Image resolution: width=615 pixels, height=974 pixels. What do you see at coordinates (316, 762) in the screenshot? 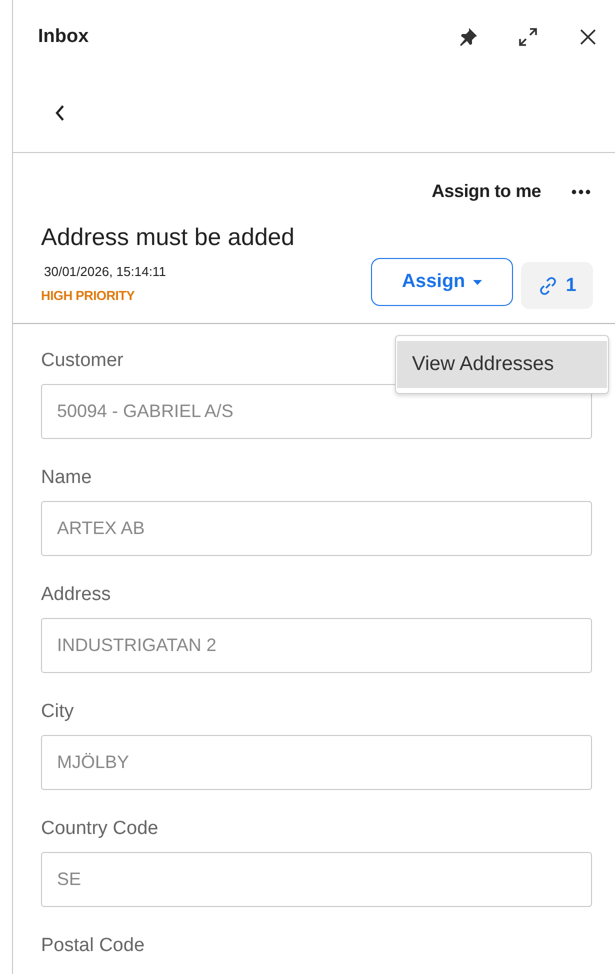
I see `input-field: MJÖLBY` at bounding box center [316, 762].